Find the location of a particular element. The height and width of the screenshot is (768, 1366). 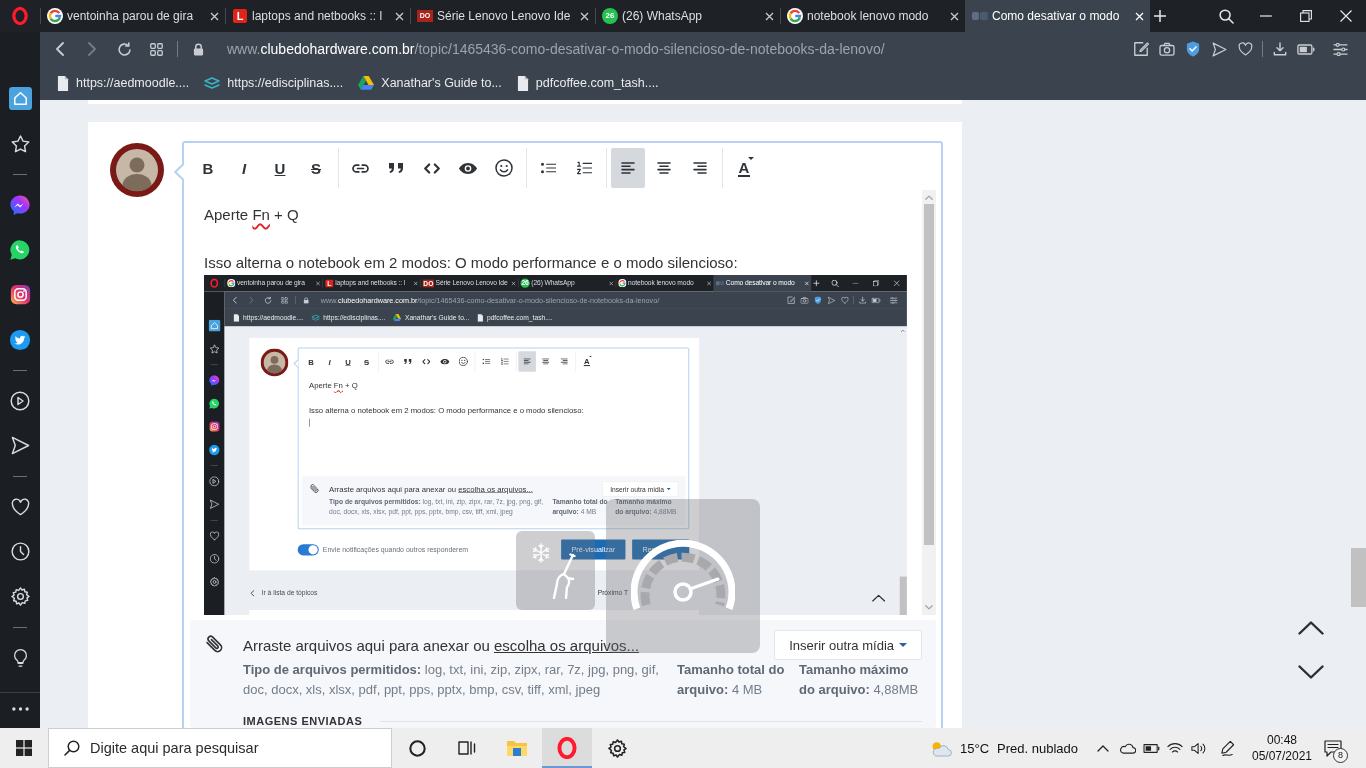

notify-toggle is located at coordinates (308, 549).